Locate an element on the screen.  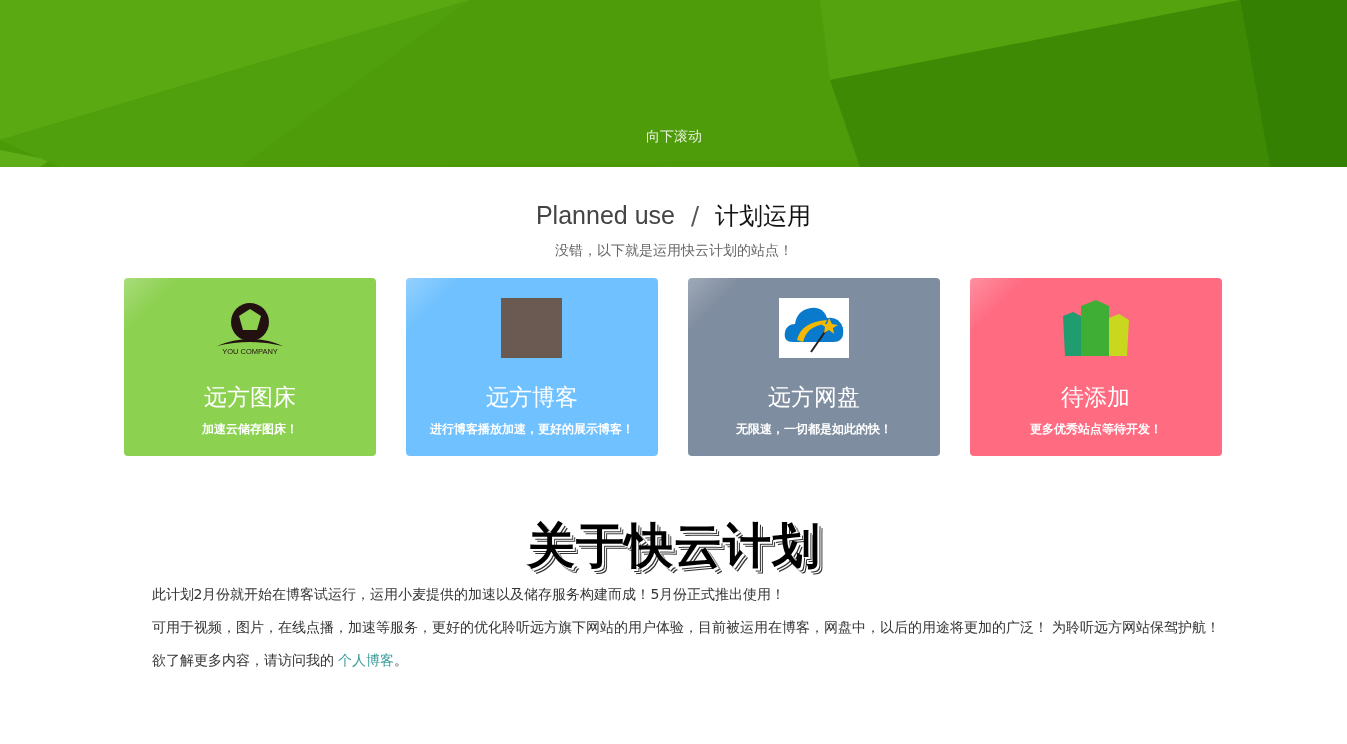
cloud-wand-icon is located at coordinates (813, 328).